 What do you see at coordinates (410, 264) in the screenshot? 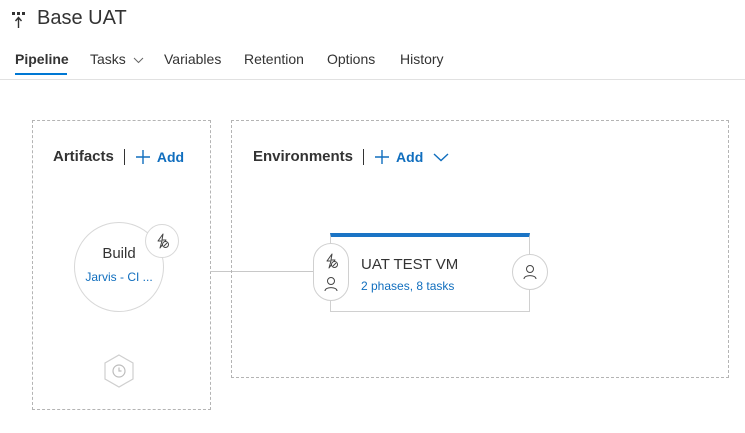
I see `environment-name: UAT TEST VM` at bounding box center [410, 264].